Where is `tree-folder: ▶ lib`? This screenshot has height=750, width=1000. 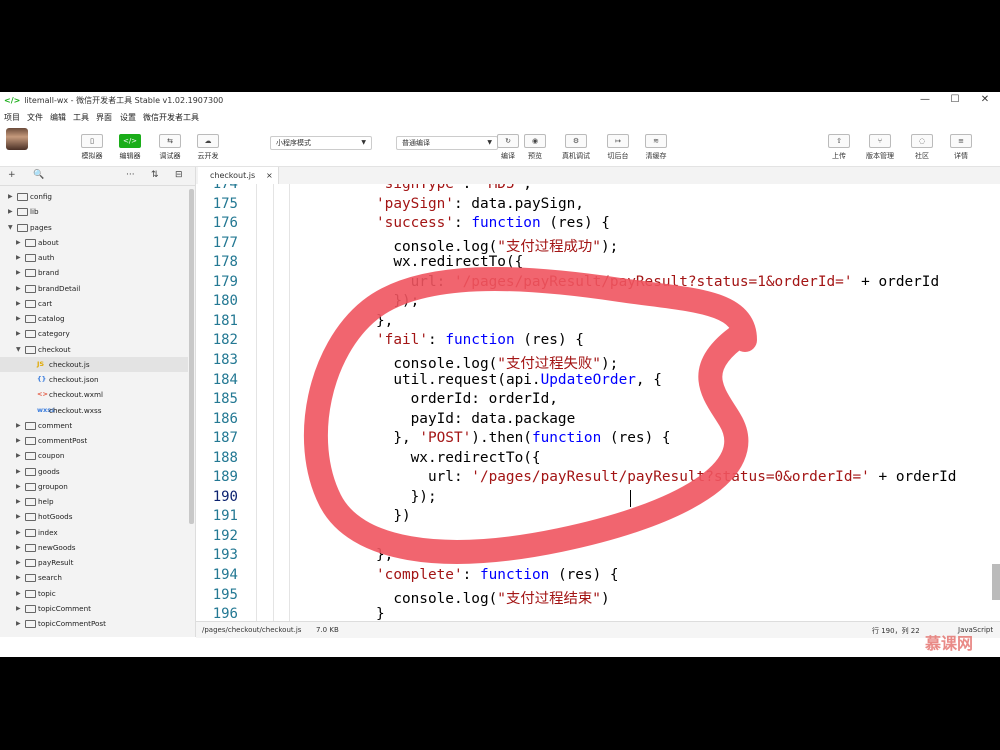
tree-folder: ▶ lib is located at coordinates (94, 211).